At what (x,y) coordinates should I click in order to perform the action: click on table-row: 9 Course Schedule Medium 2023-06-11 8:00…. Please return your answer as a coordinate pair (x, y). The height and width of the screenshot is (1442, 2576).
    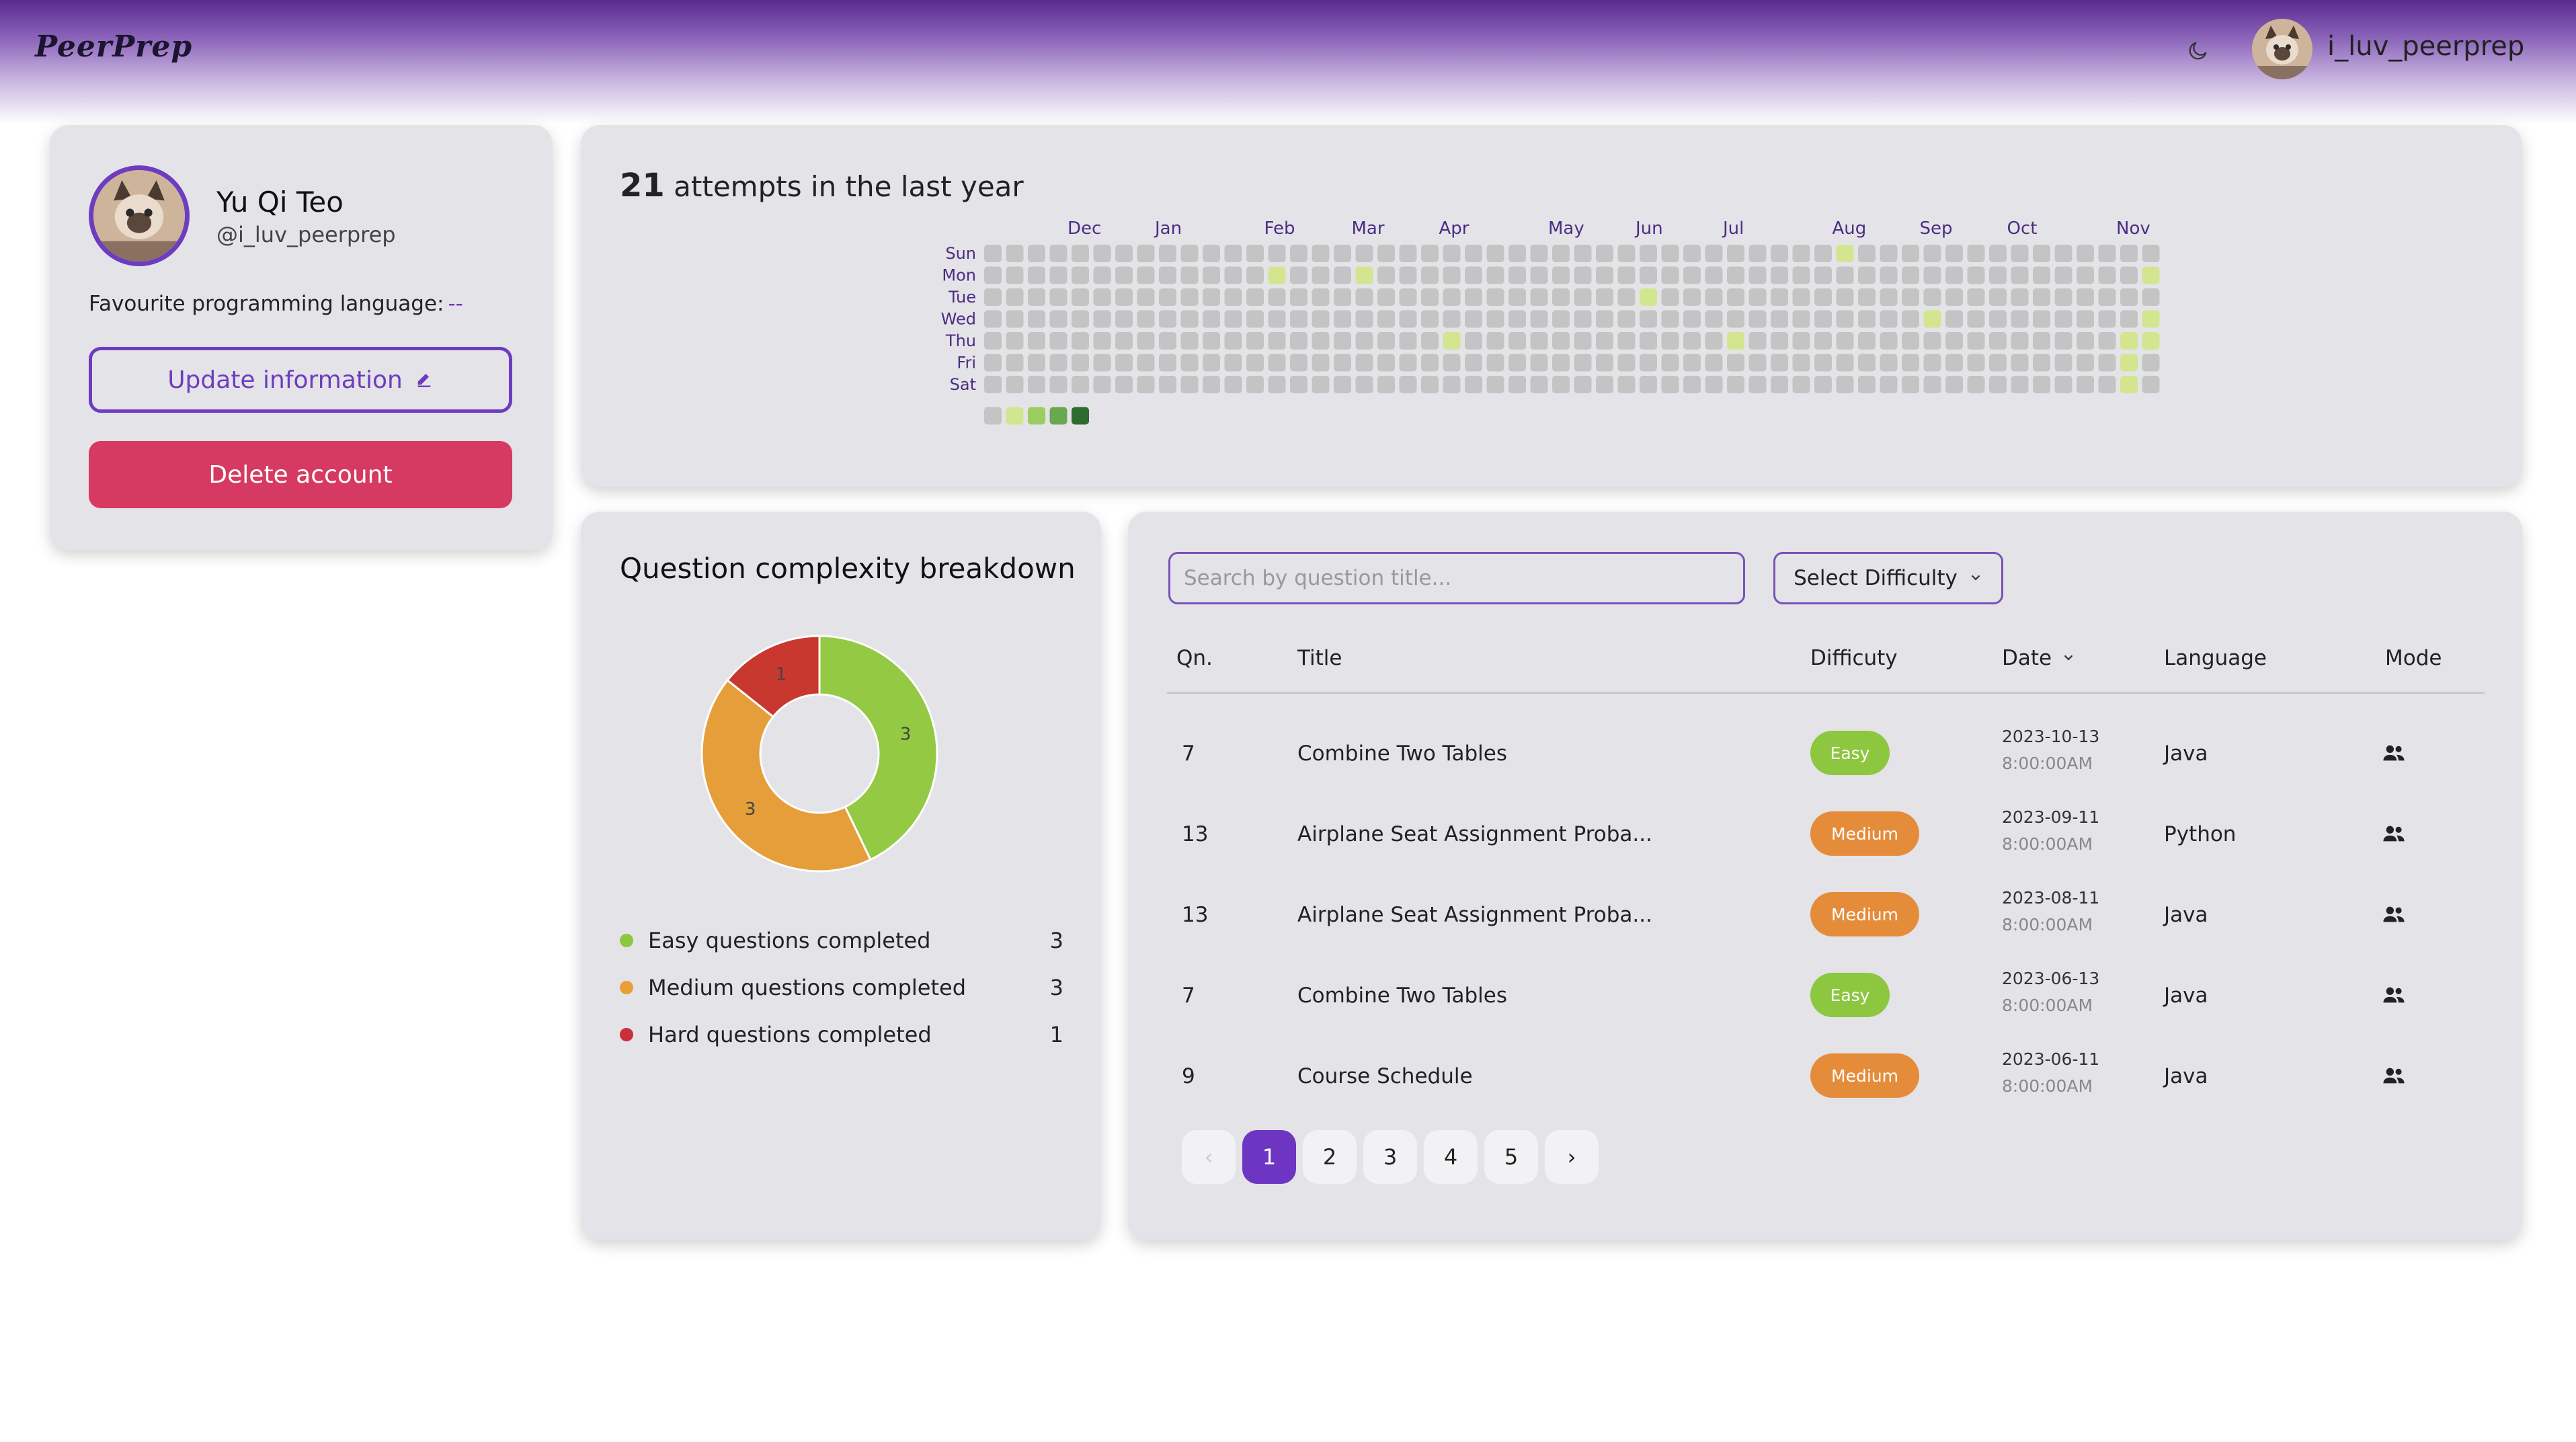
    Looking at the image, I should click on (1825, 1089).